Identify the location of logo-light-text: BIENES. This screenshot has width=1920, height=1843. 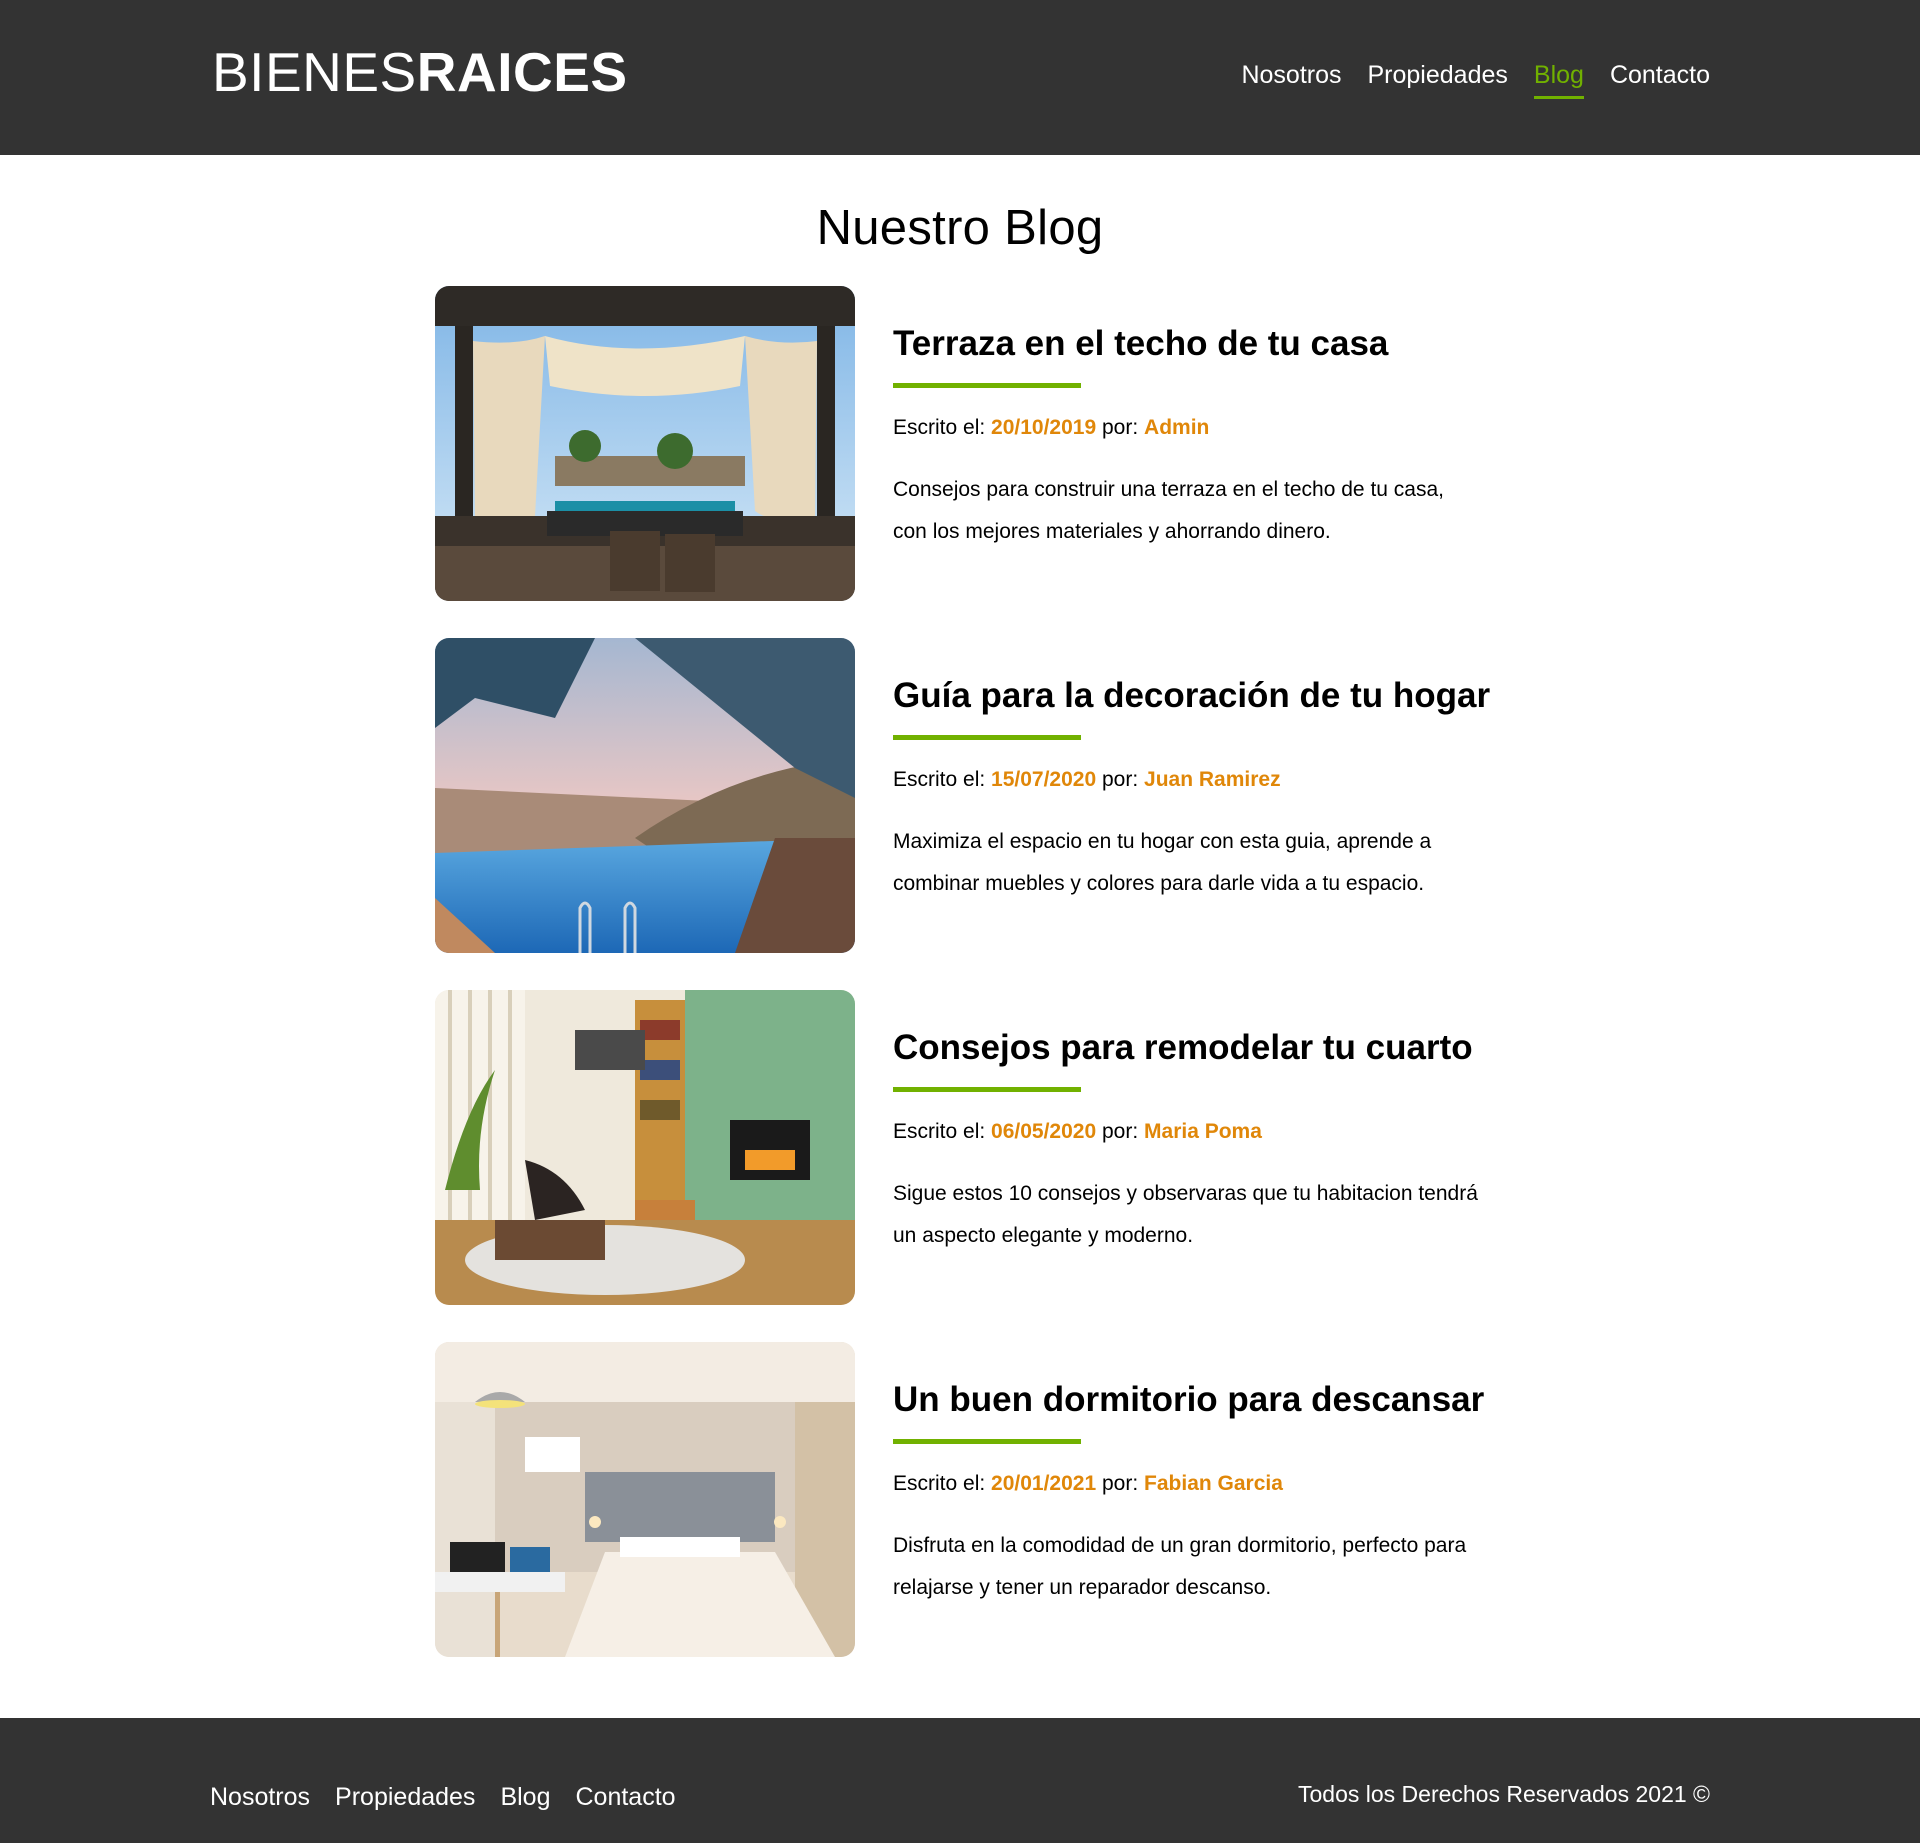
(314, 72).